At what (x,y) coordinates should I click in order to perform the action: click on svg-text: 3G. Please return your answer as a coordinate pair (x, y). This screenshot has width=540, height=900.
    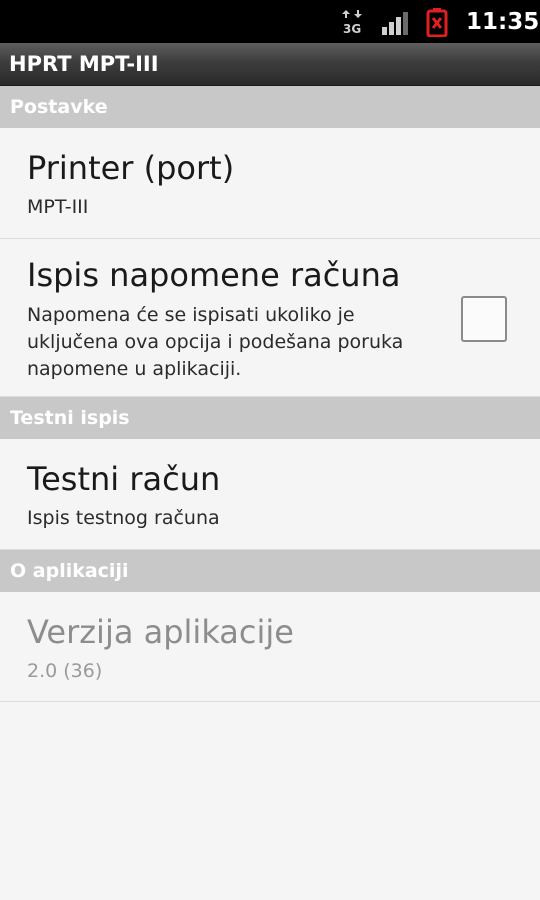
    Looking at the image, I should click on (352, 28).